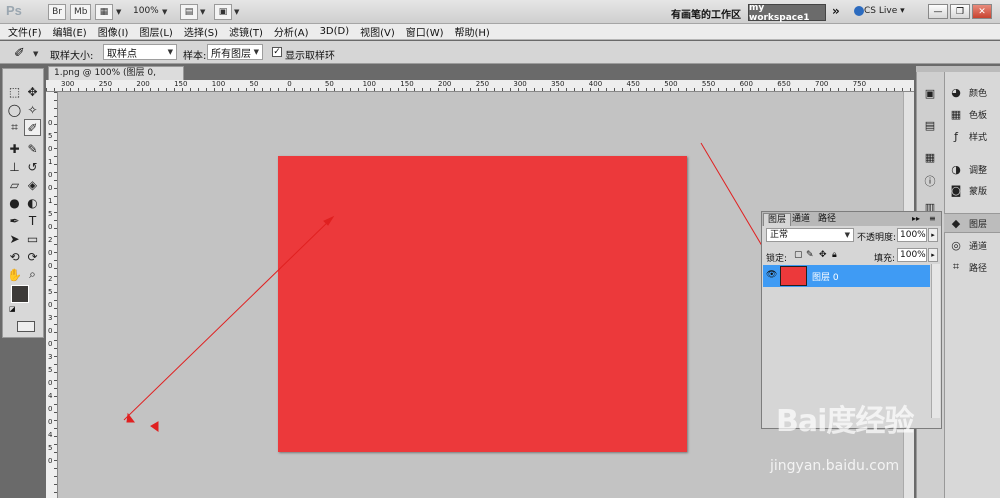  I want to click on arrow-line, so click(228, 319).